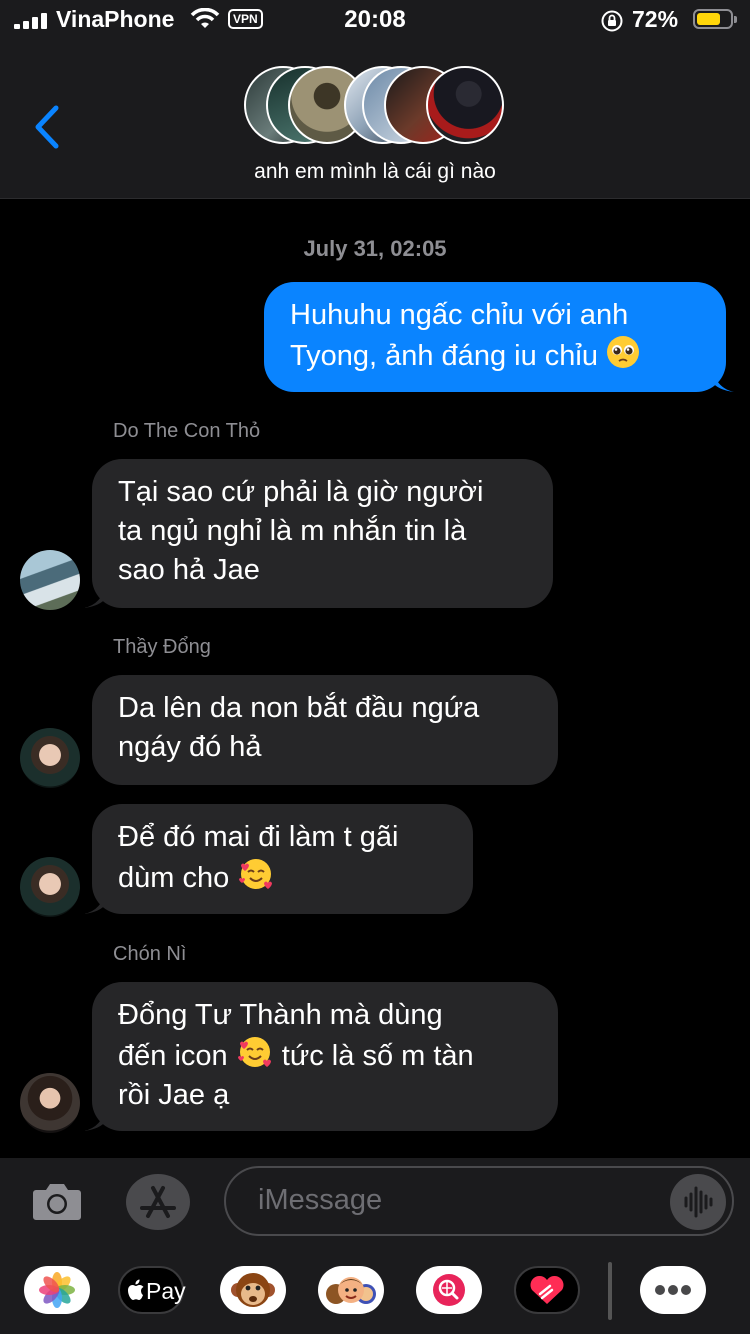  Describe the element at coordinates (655, 19) in the screenshot. I see `battery-percentage: 72%` at that location.